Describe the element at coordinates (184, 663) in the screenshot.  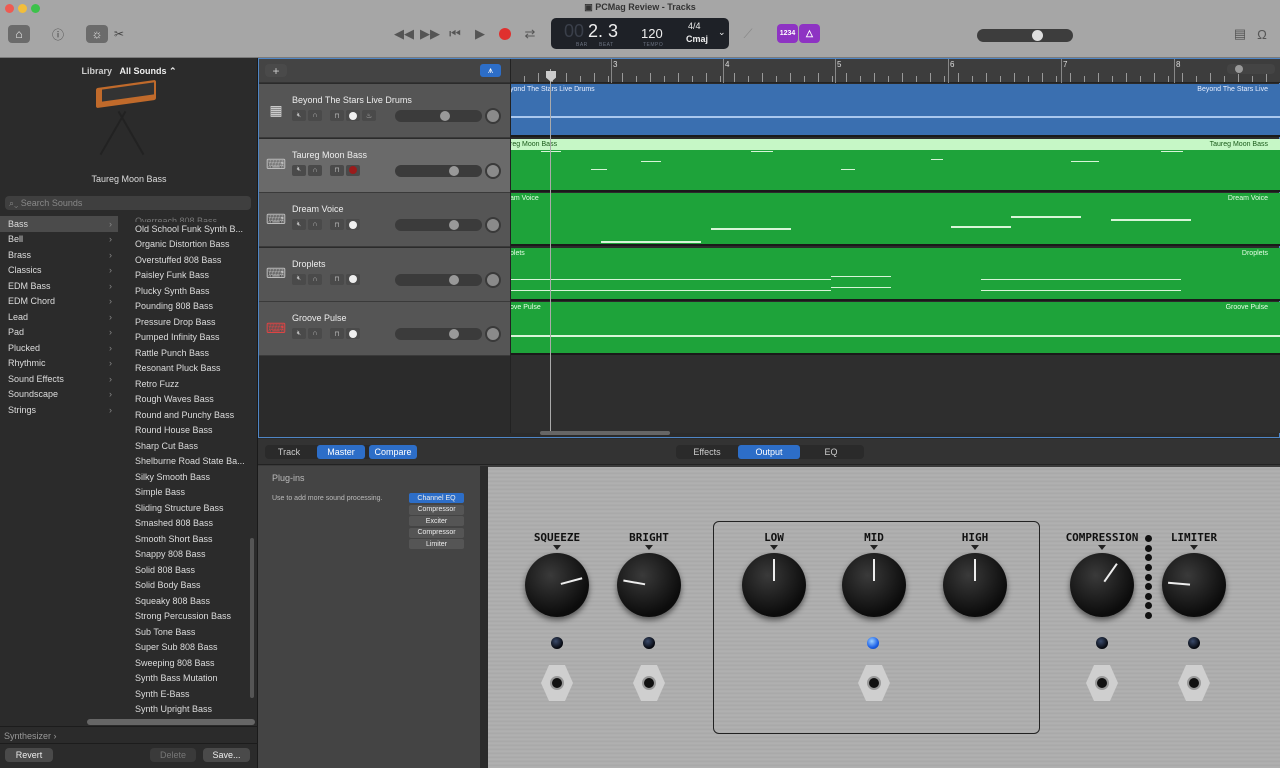
I see `sound-item: Sweeping 808 Bass` at that location.